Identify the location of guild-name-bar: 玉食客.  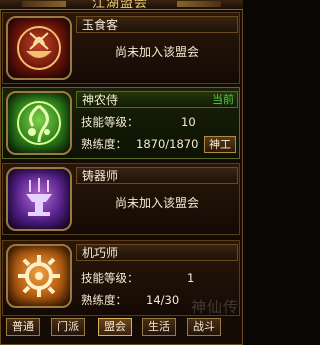
(157, 24).